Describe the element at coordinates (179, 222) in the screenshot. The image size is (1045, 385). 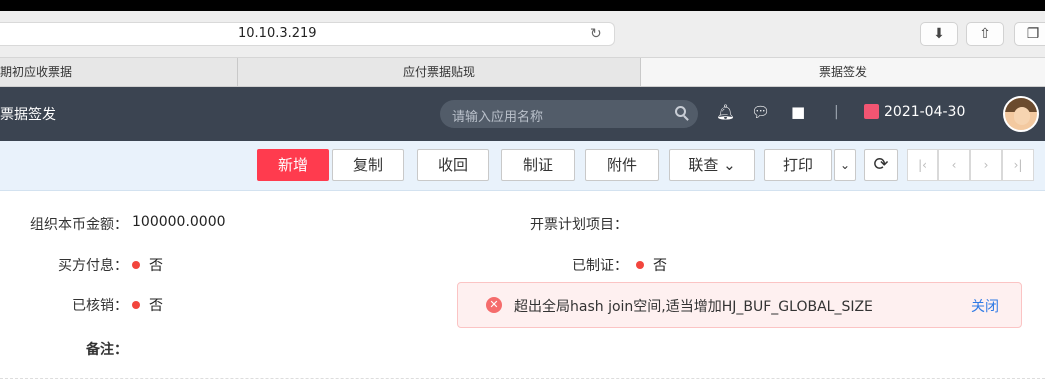
I see `org-amount-value: 100000.0000` at that location.